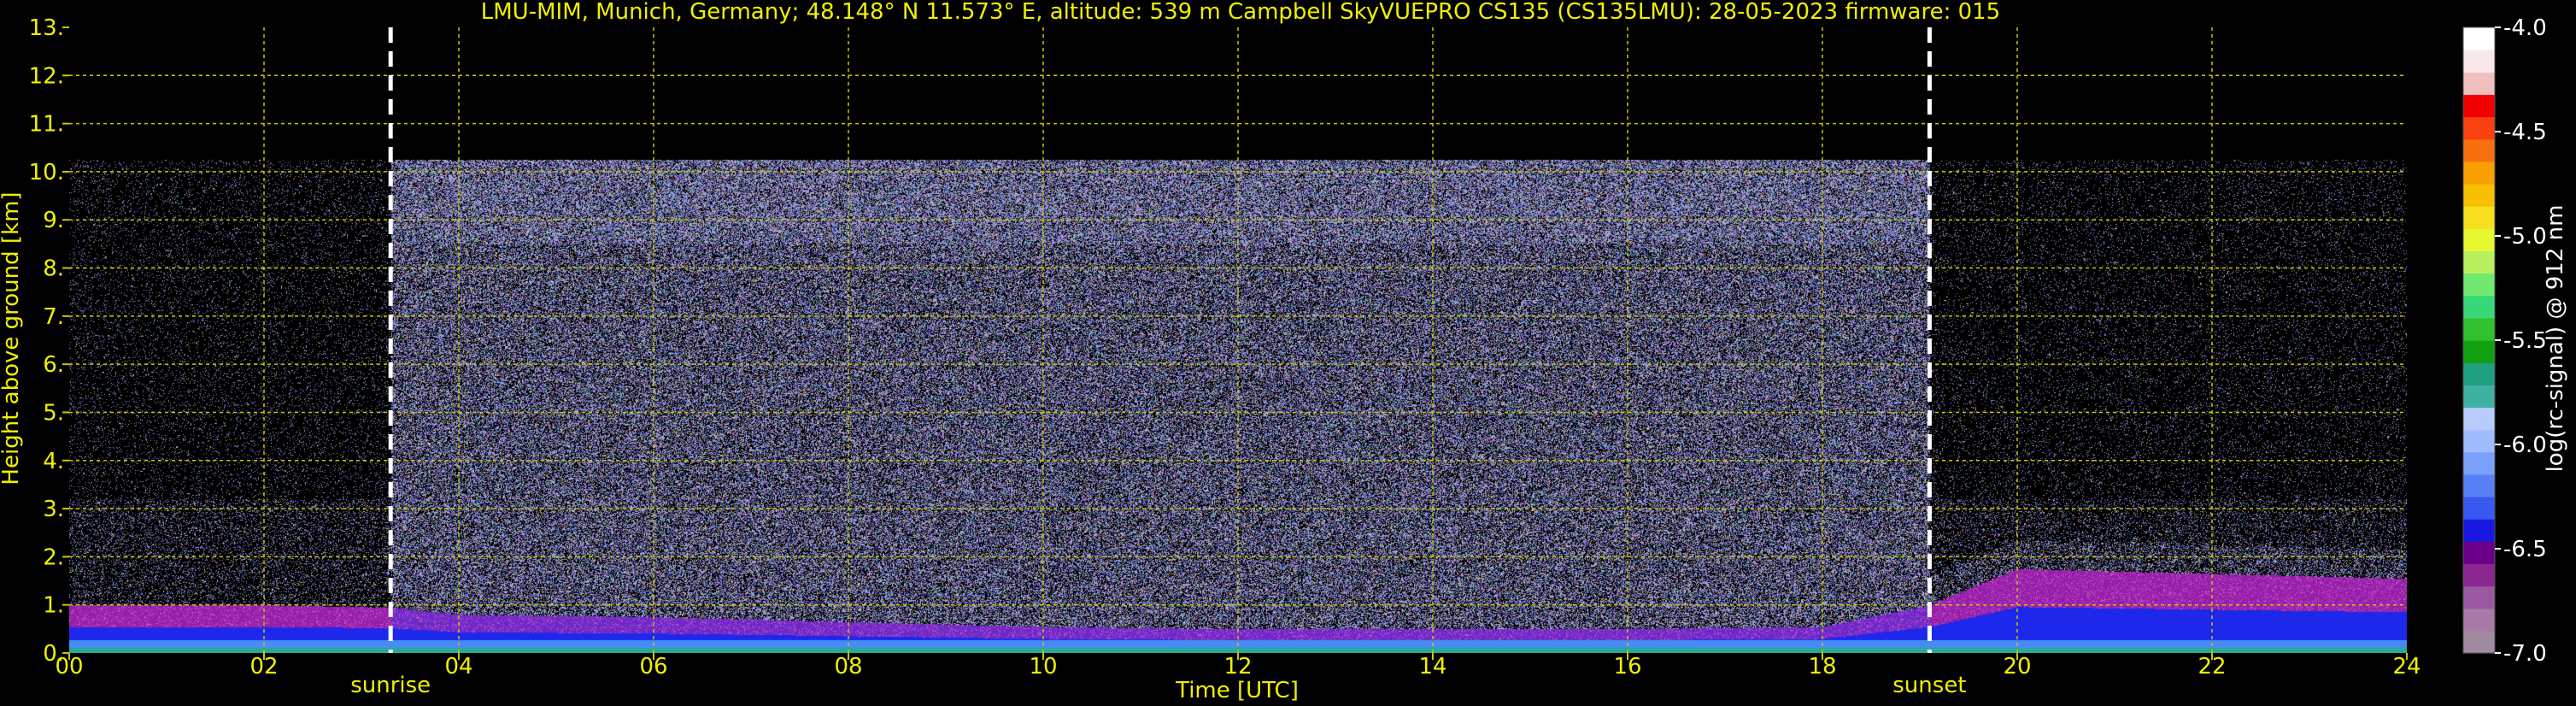 The width and height of the screenshot is (2576, 706). I want to click on x-axis-label: Time [UTC], so click(1237, 690).